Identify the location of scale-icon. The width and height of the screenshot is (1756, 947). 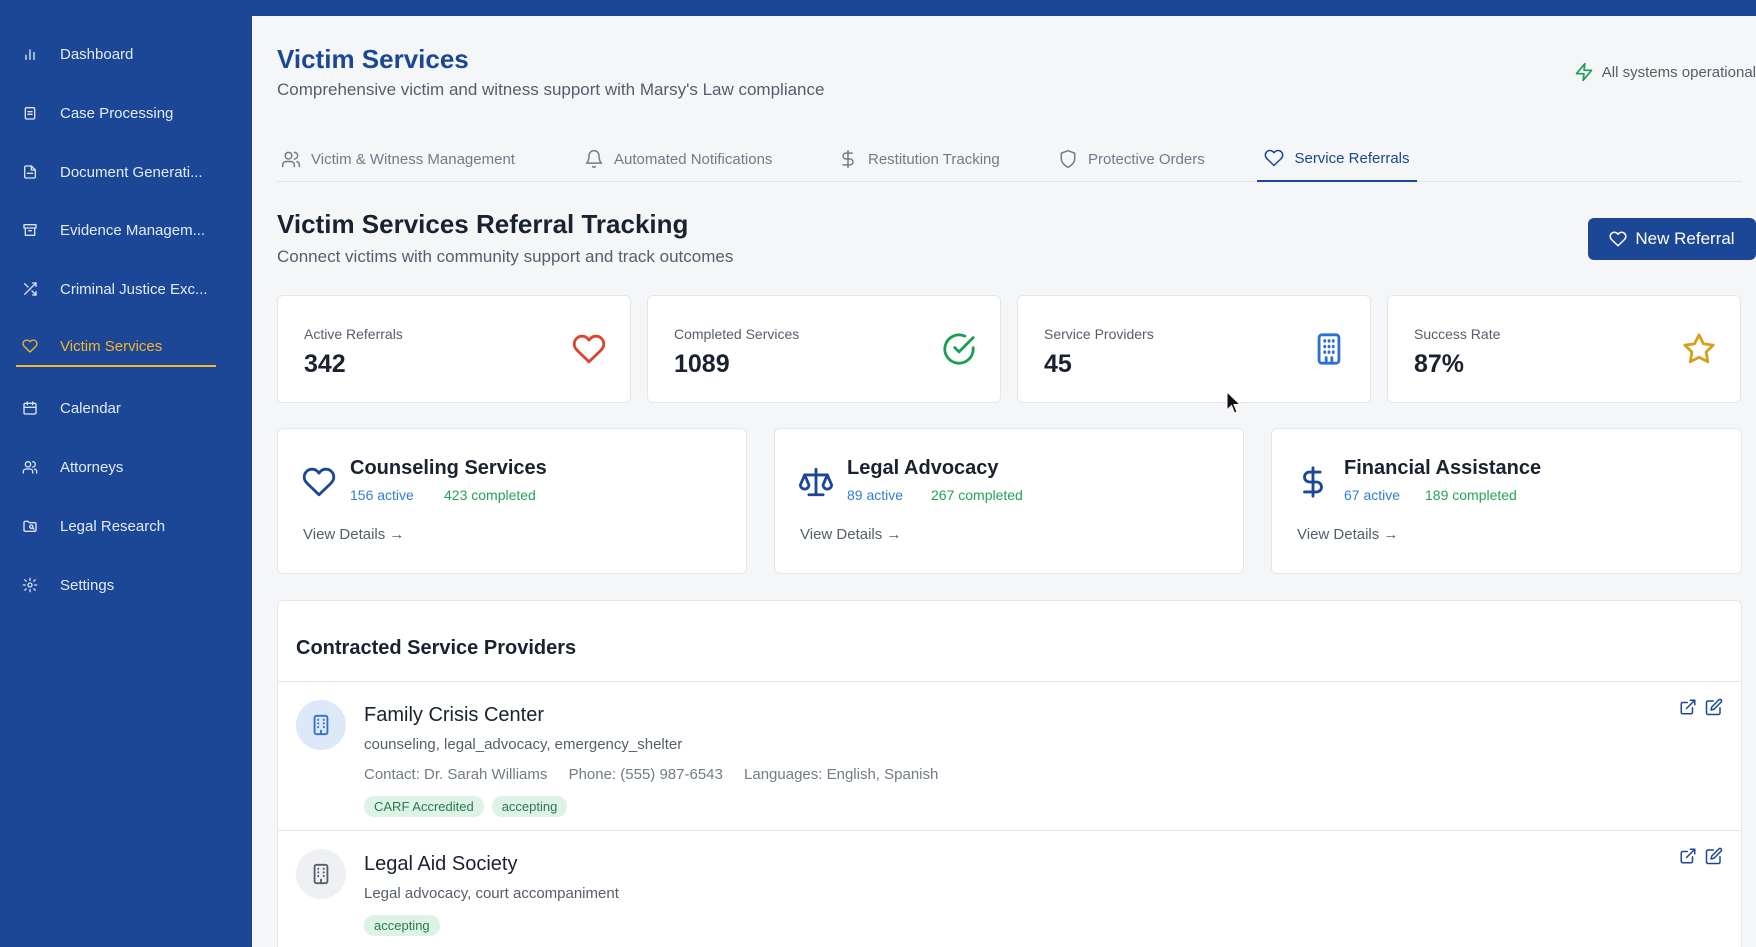
(816, 482).